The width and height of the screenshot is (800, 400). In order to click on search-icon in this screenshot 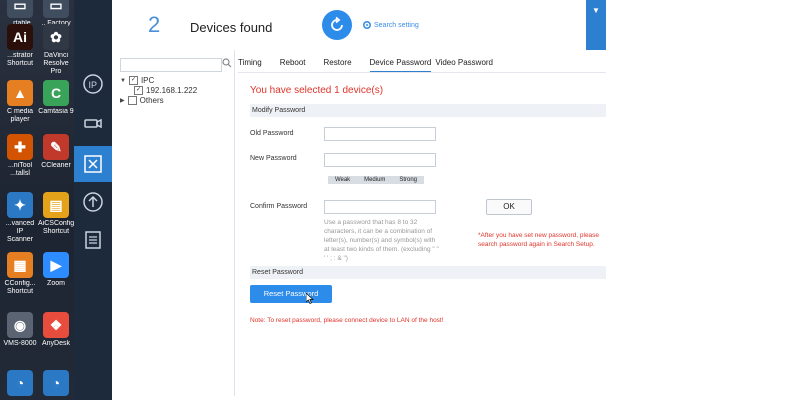, I will do `click(227, 63)`.